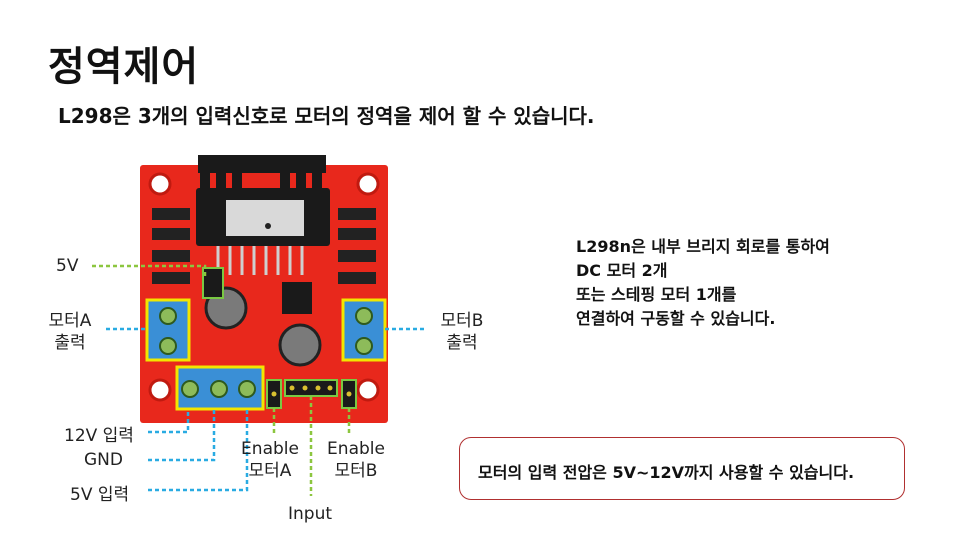 This screenshot has height=540, width=960. Describe the element at coordinates (270, 449) in the screenshot. I see `label-enable-a-line1: Enable` at that location.